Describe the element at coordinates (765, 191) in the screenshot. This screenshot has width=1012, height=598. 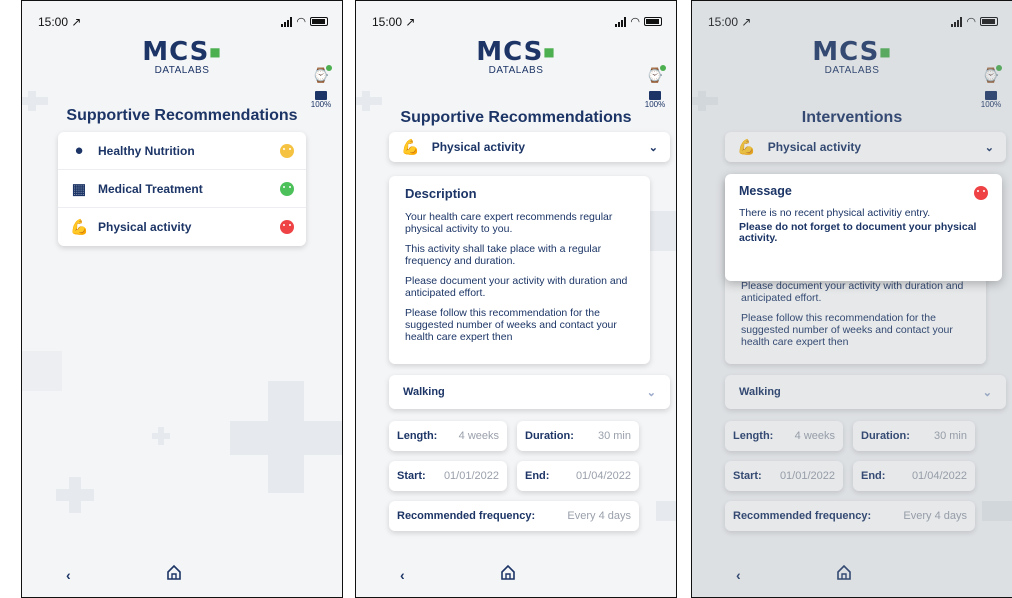
I see `message-heading: Message` at that location.